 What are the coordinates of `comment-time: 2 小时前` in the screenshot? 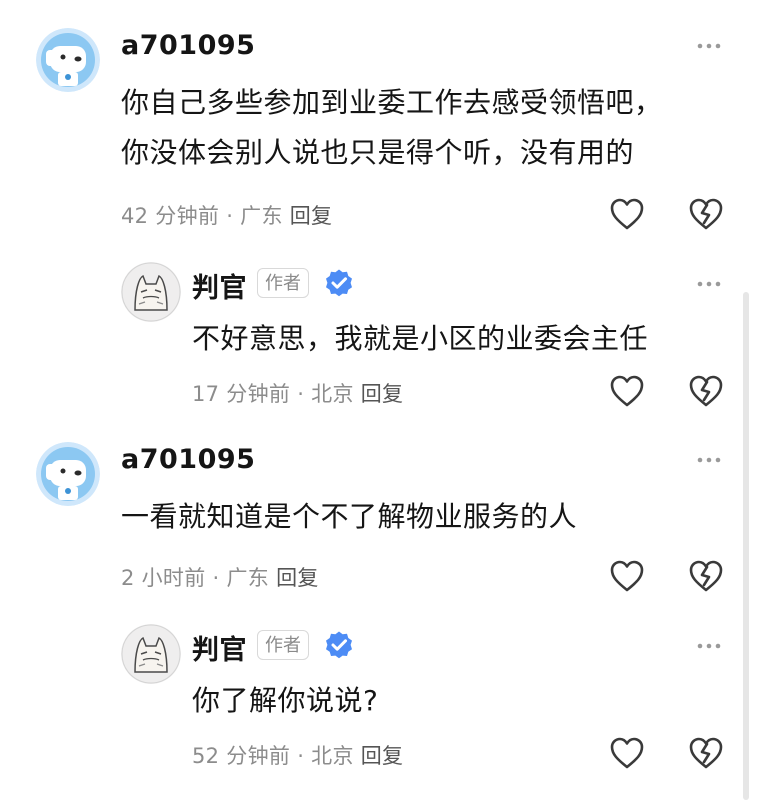 It's located at (163, 578).